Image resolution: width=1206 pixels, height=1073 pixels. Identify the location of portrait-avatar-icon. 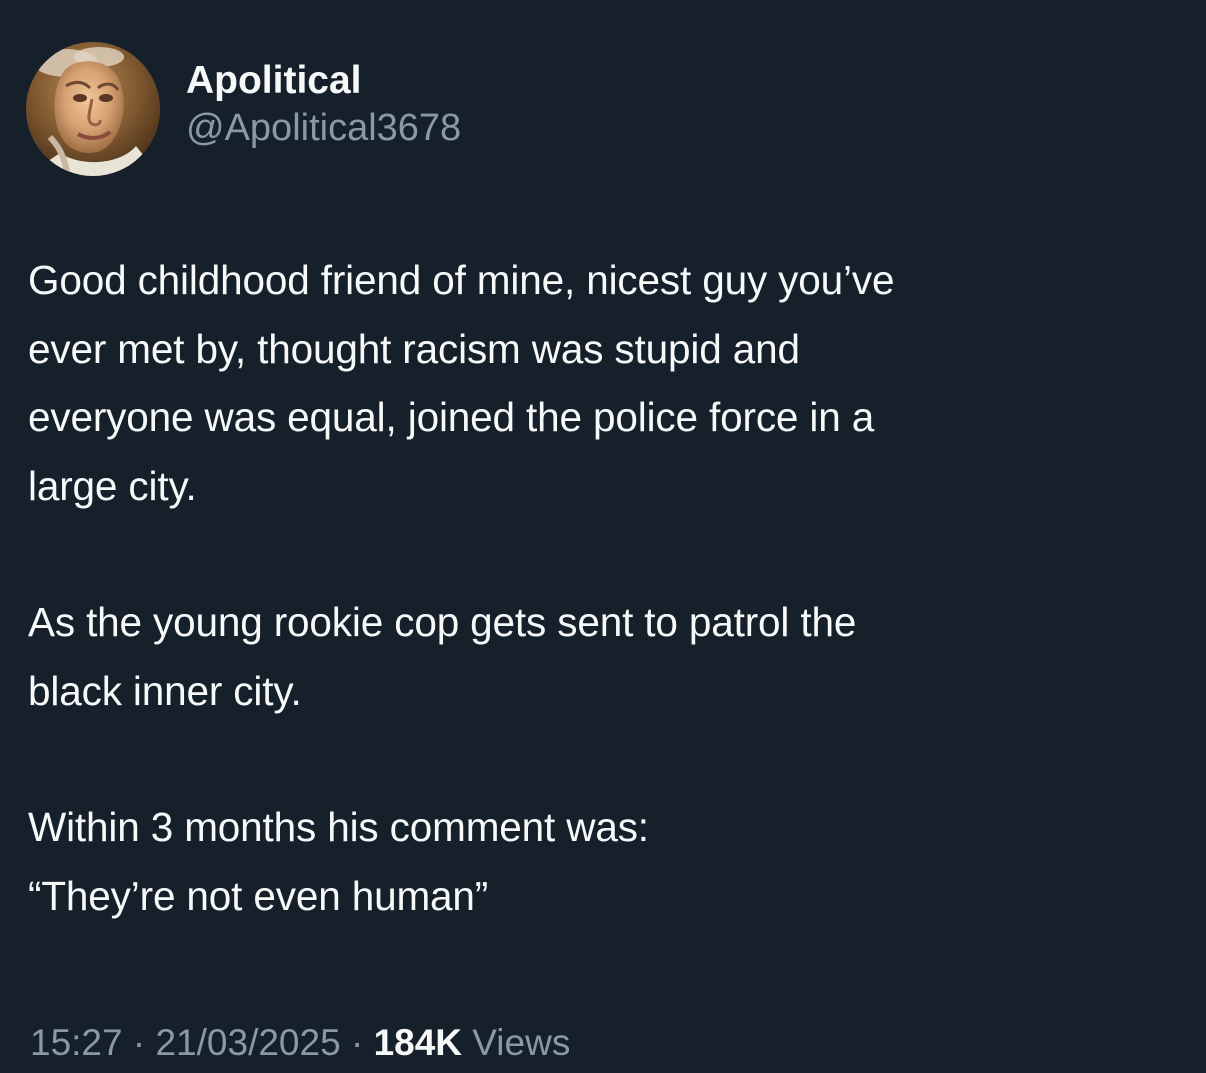
(93, 109).